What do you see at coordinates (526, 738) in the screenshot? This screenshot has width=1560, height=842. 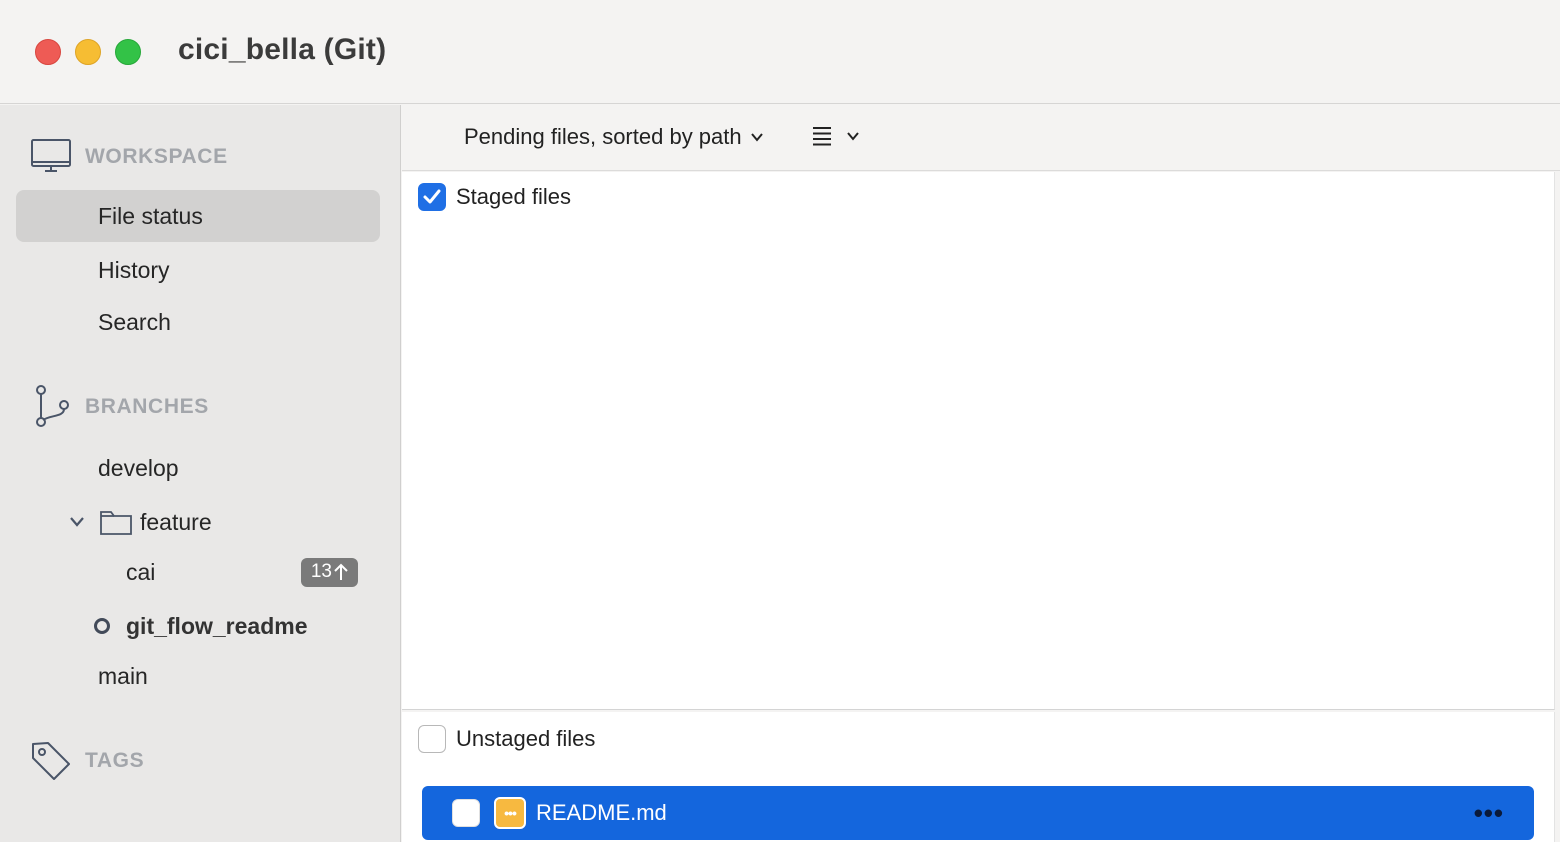 I see `unstaged-files-label: Unstaged files` at bounding box center [526, 738].